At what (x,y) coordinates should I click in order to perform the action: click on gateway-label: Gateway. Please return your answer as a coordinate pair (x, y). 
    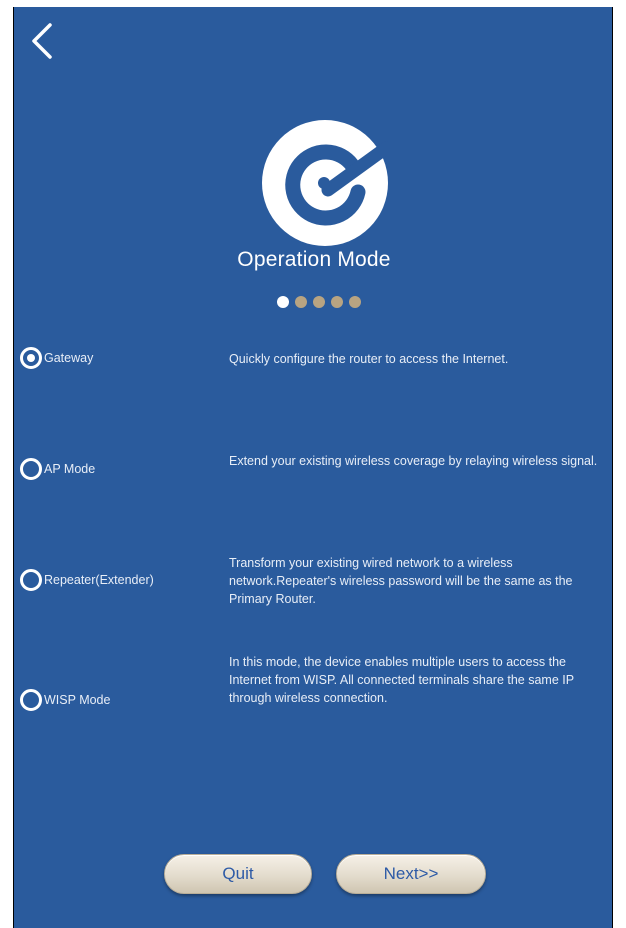
    Looking at the image, I should click on (69, 358).